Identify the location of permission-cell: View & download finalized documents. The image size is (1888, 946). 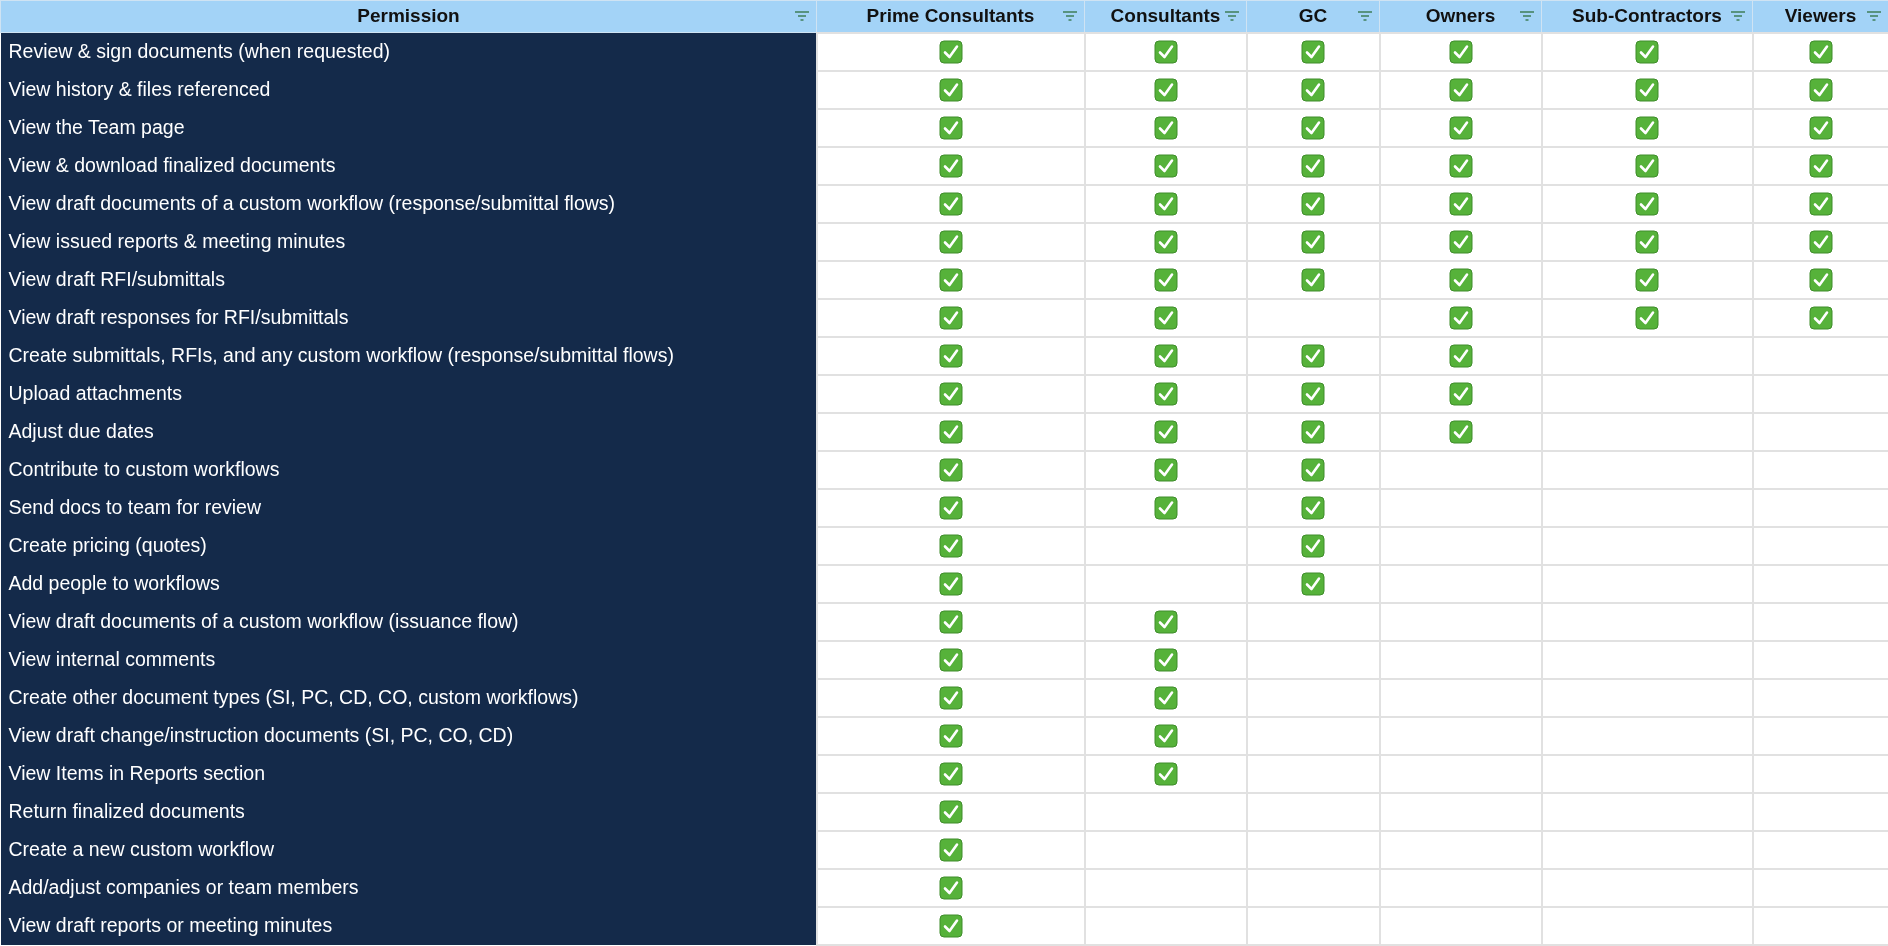
(408, 165).